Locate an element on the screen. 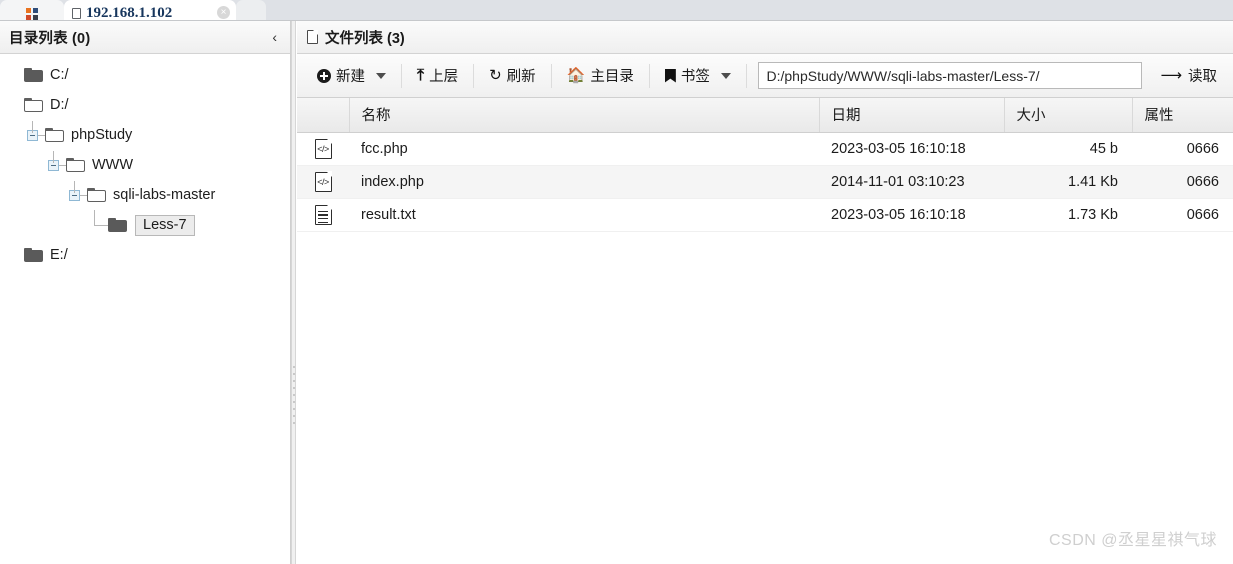 The height and width of the screenshot is (564, 1233). column-header-size: 大小 is located at coordinates (1068, 115).